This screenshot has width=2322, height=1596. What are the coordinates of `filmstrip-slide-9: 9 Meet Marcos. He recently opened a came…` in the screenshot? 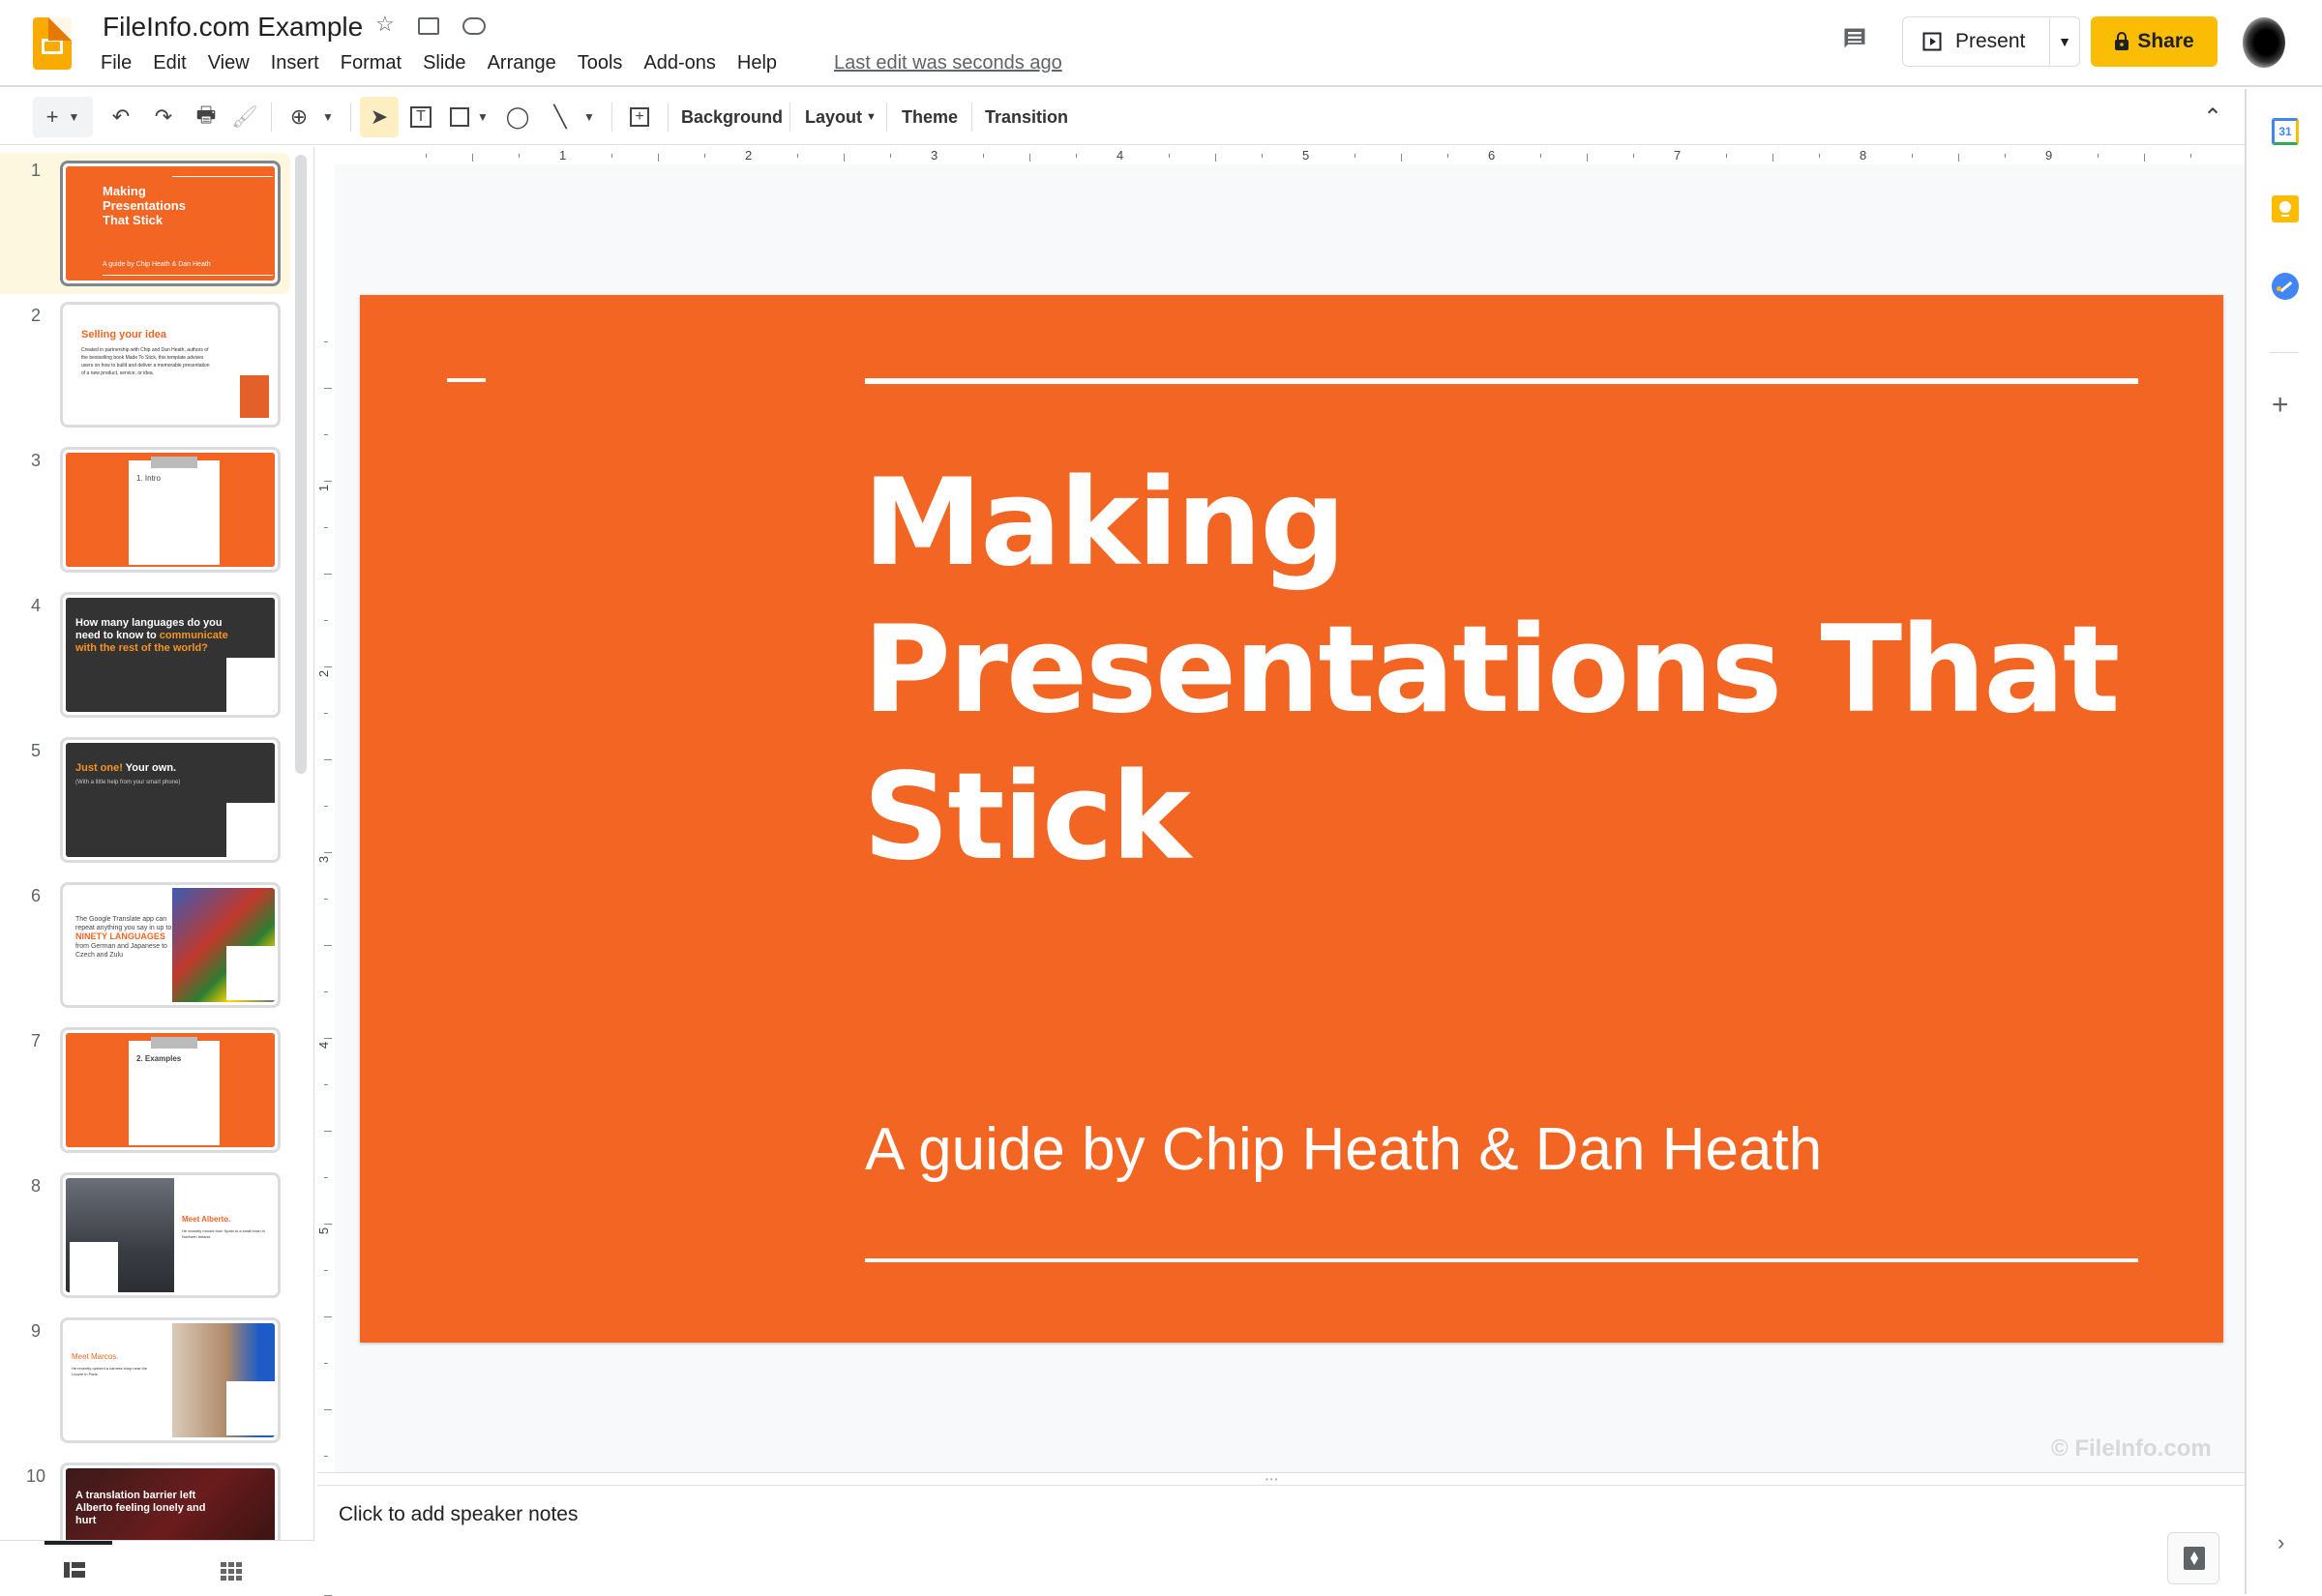 It's located at (145, 1381).